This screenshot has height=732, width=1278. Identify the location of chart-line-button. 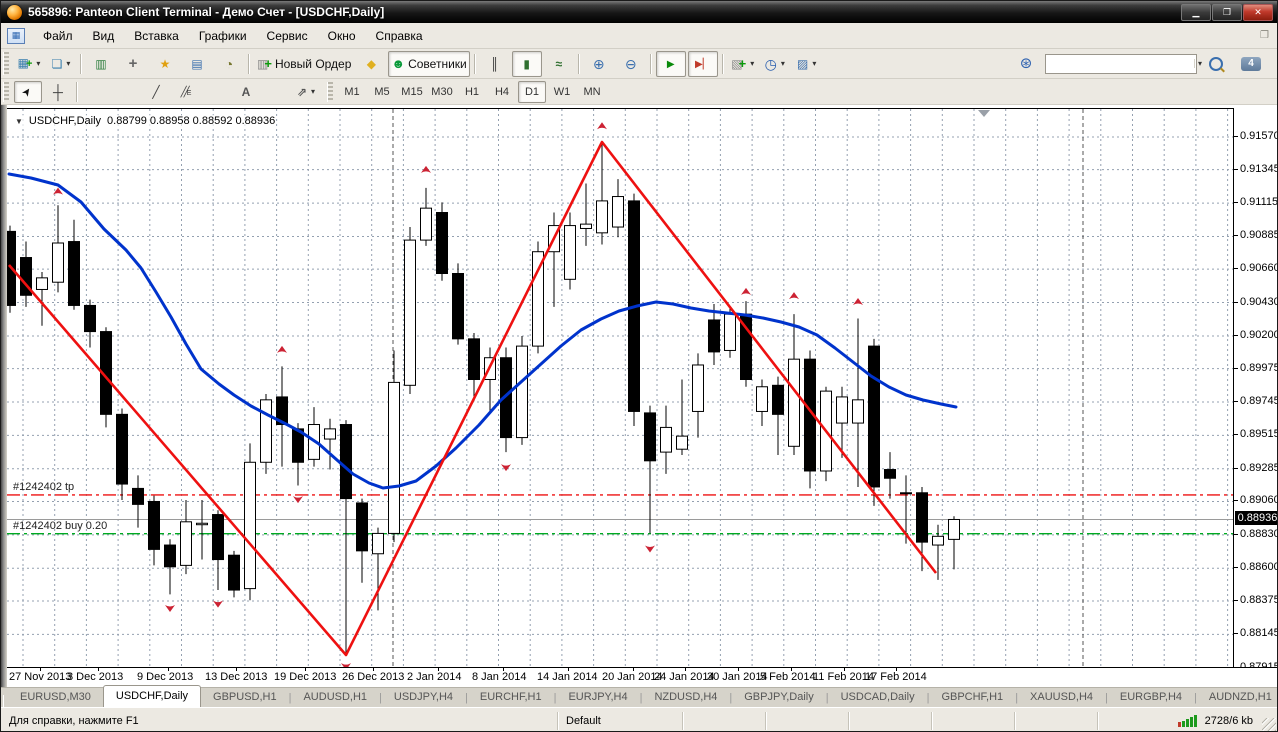
(559, 64).